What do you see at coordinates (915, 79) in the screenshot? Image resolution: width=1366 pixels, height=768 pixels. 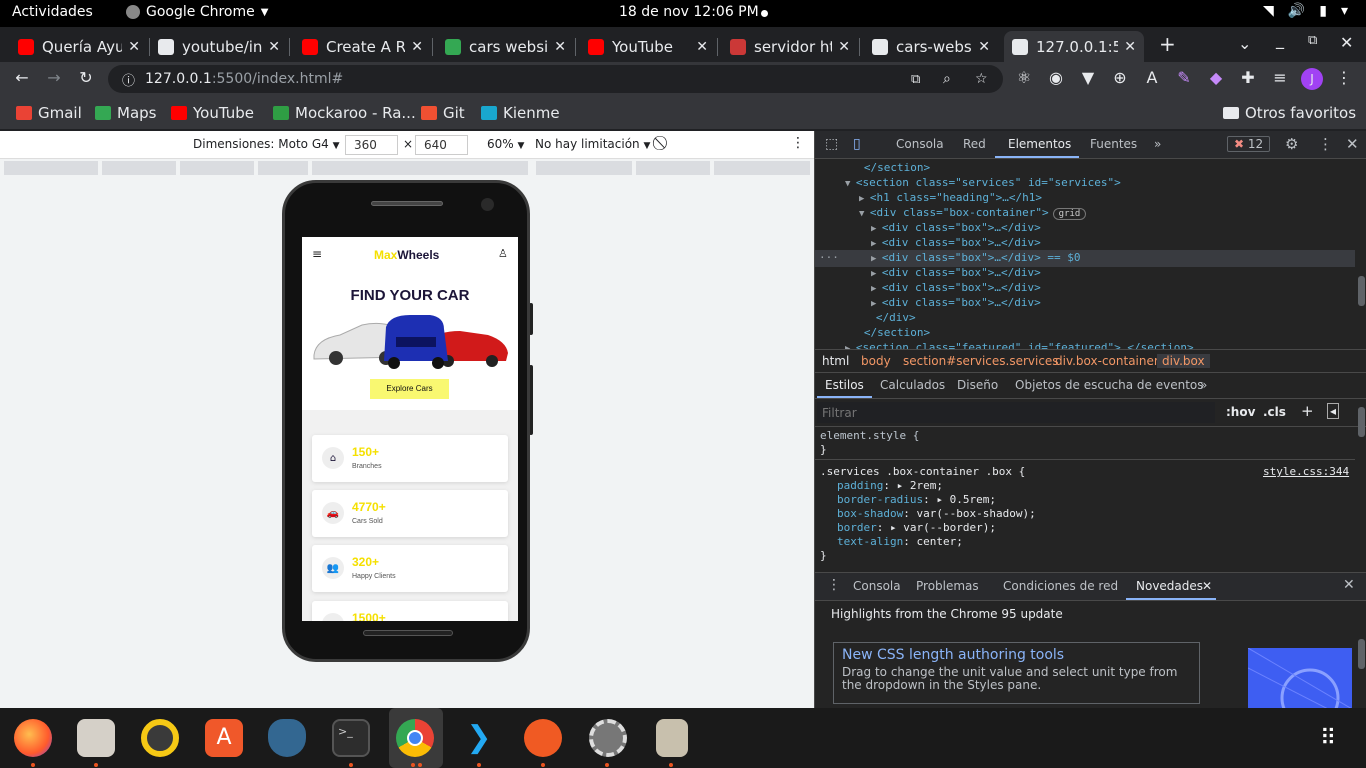 I see `translate-icon: ⧉` at bounding box center [915, 79].